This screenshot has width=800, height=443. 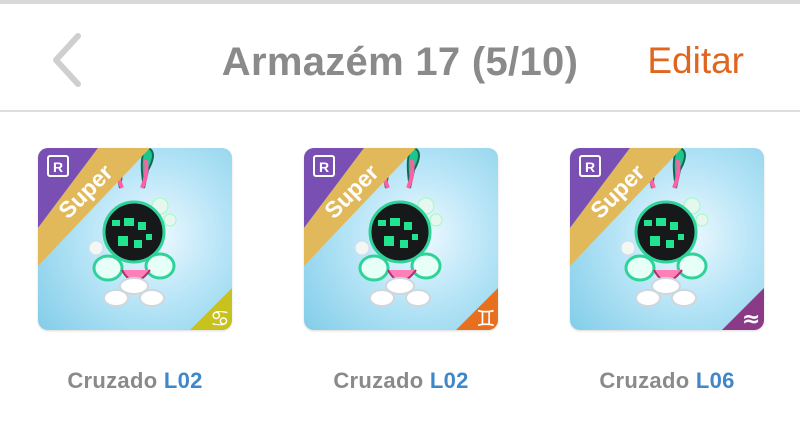 I want to click on gemini-icon: ♊, so click(x=477, y=309).